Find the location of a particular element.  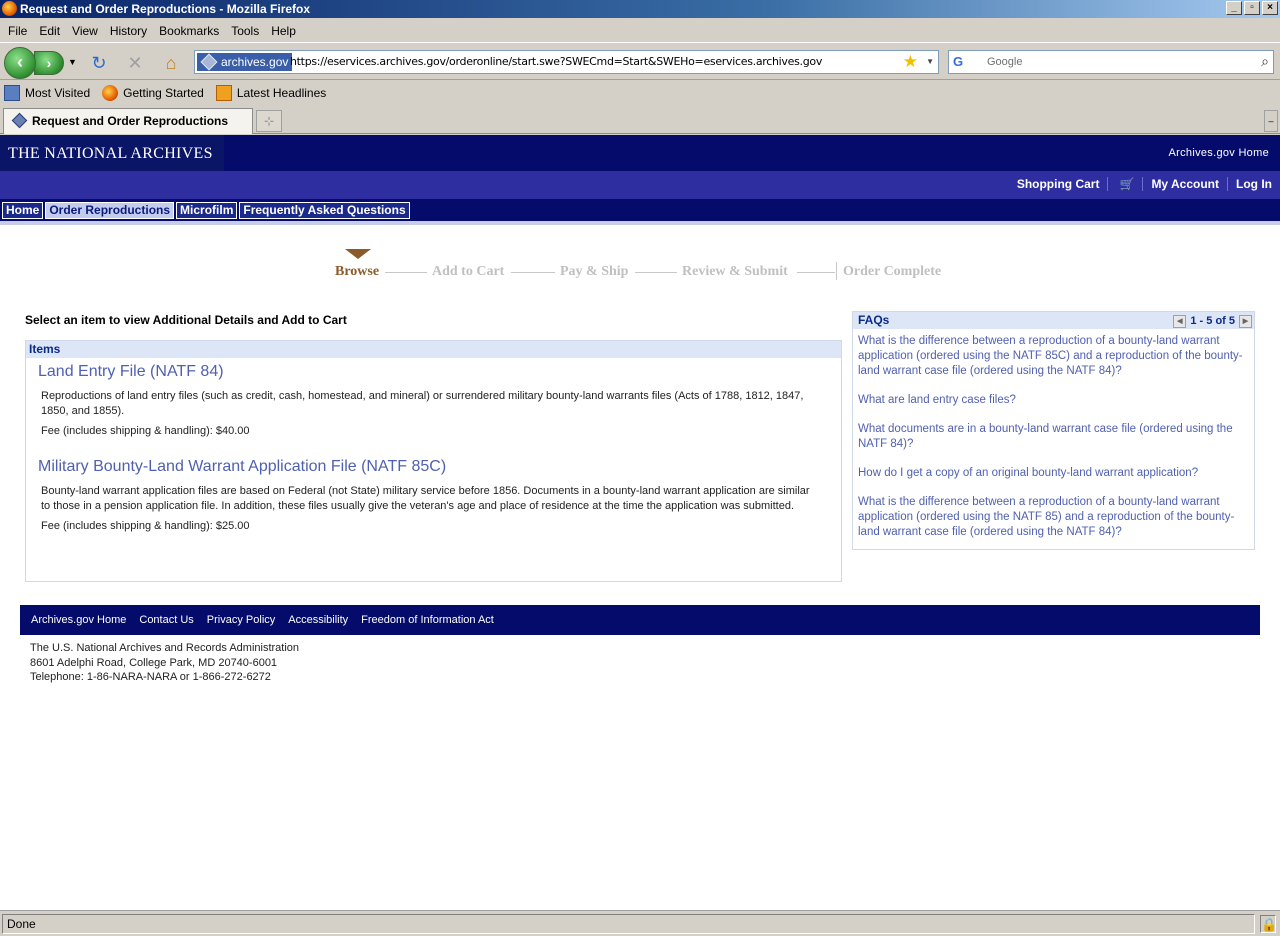

home-icon: ⌂ is located at coordinates (171, 63).